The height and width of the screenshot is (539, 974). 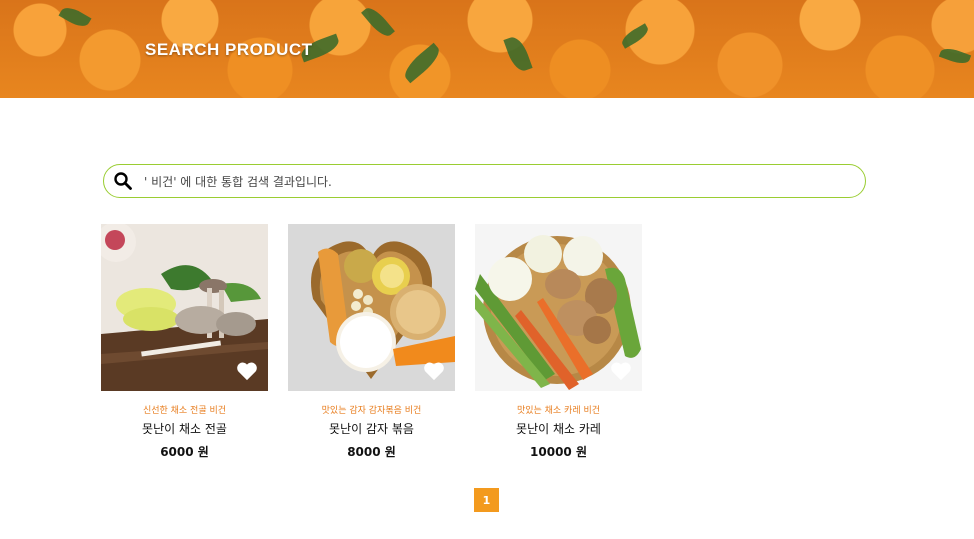 I want to click on product-name: 못난이 감자 볶음, so click(x=371, y=428).